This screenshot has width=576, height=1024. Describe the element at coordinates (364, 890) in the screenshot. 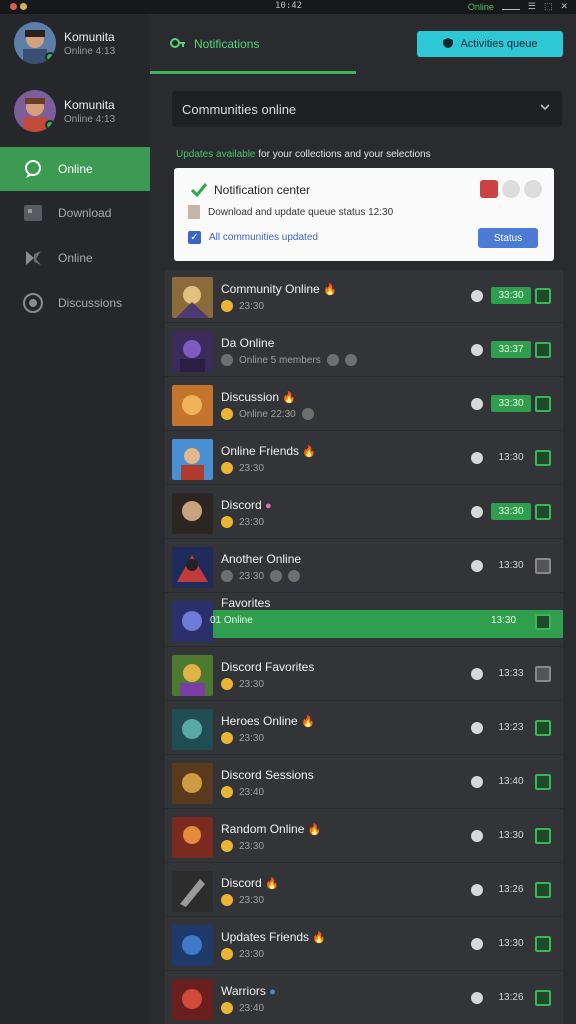

I see `list-item: Discord 🔥 23:30 13:26` at that location.